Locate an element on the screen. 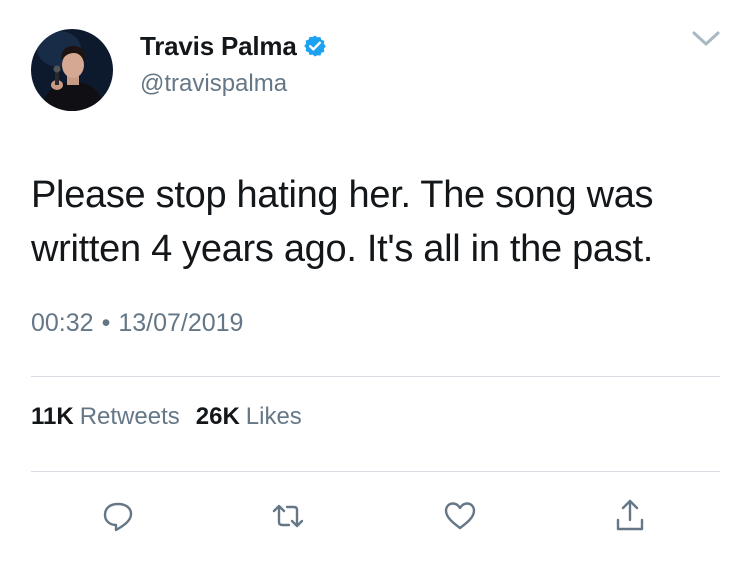 Image resolution: width=750 pixels, height=563 pixels. chevron-down-icon is located at coordinates (706, 39).